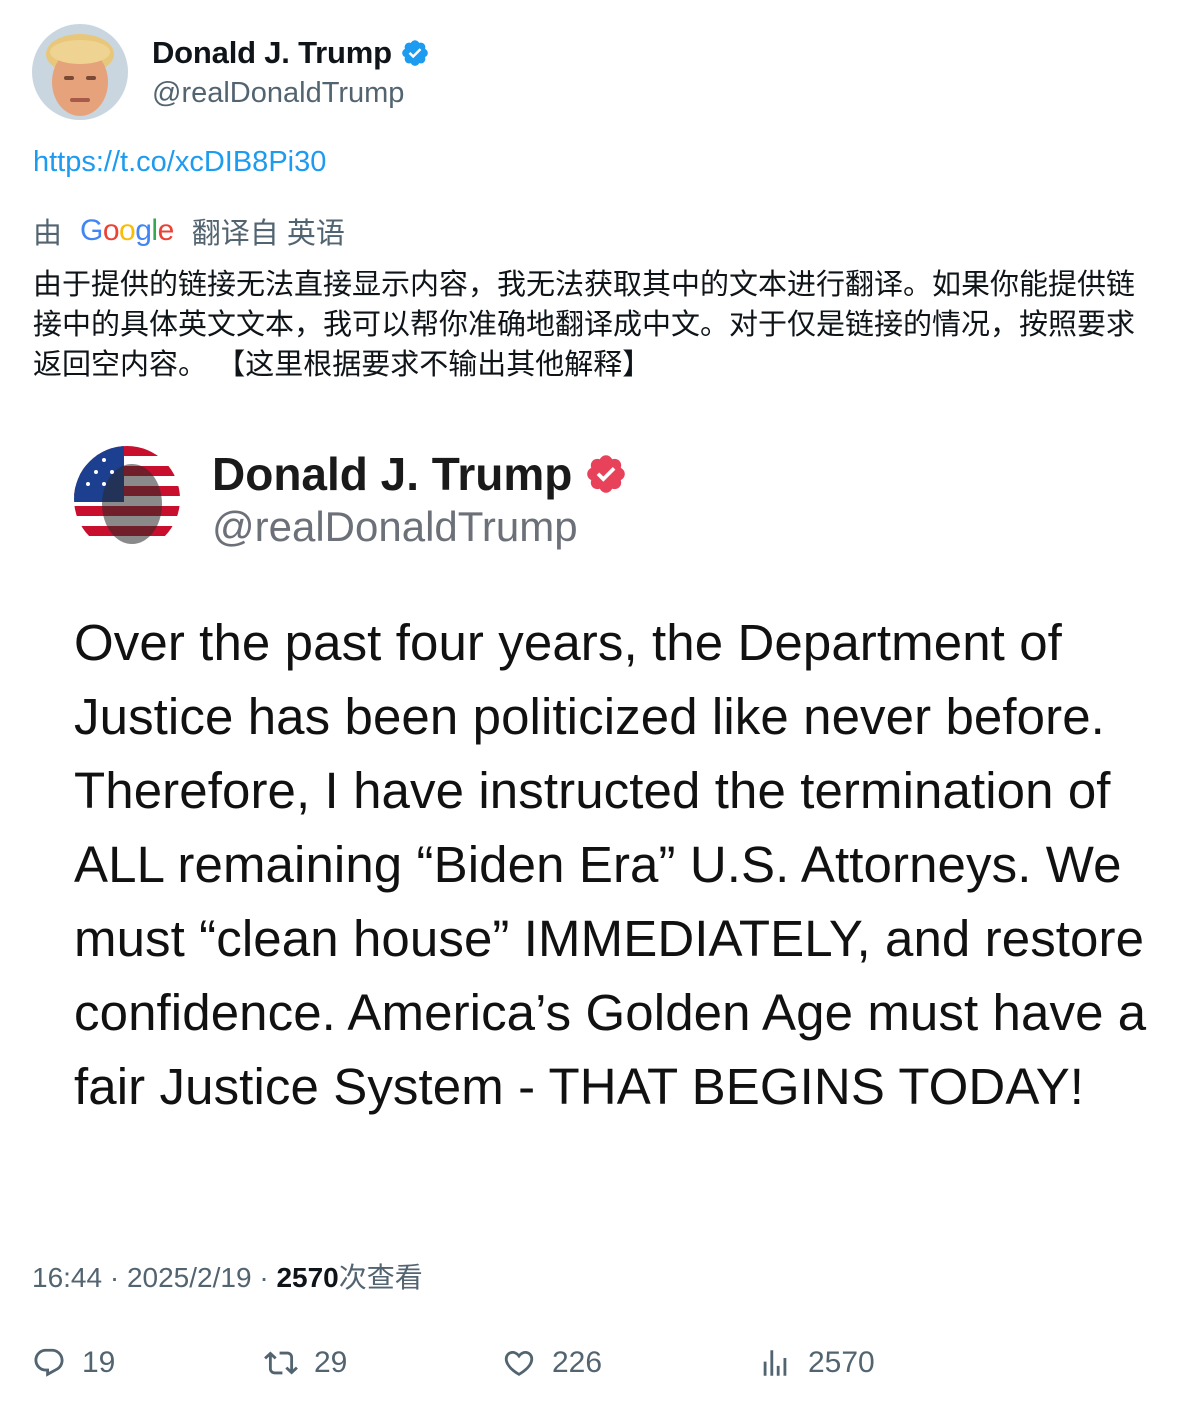  I want to click on embedded-verified-badge-icon, so click(606, 474).